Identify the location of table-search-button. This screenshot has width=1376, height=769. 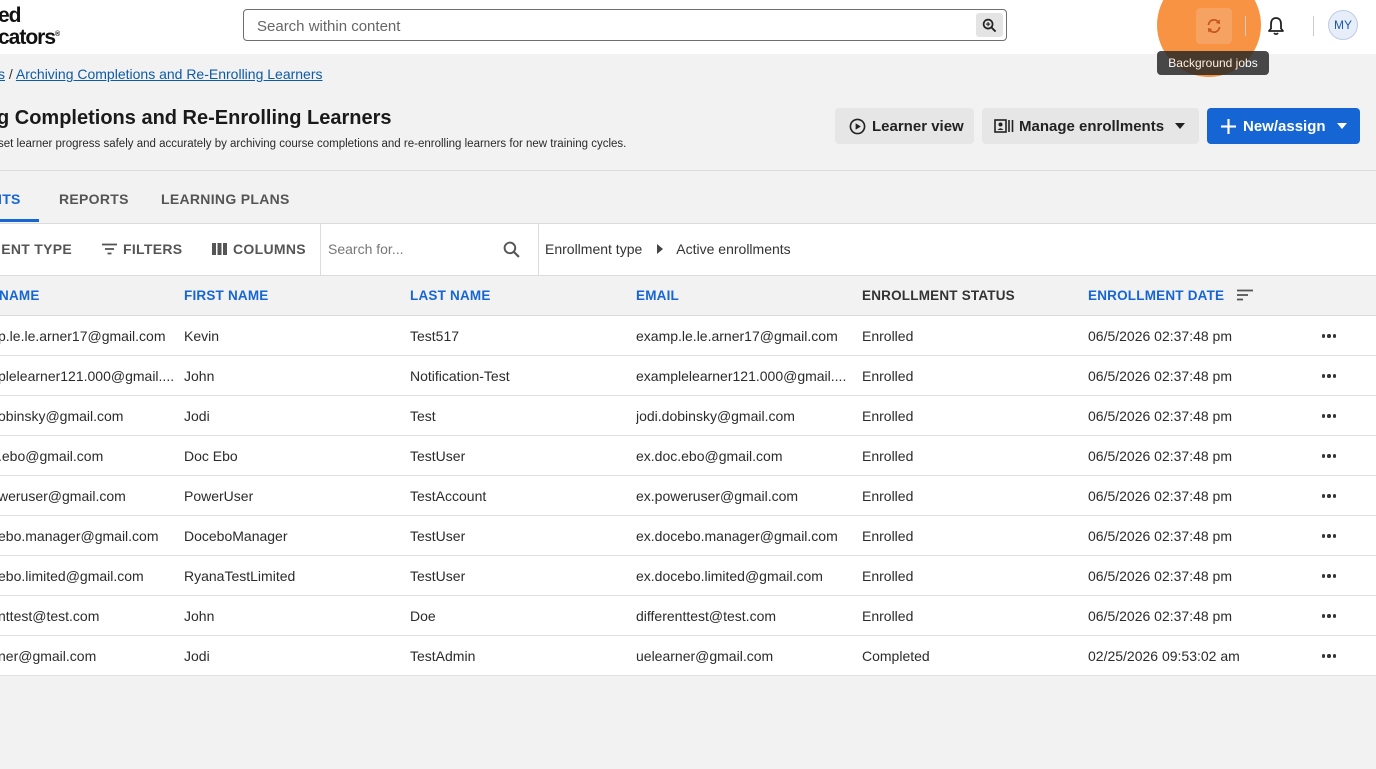
(511, 252).